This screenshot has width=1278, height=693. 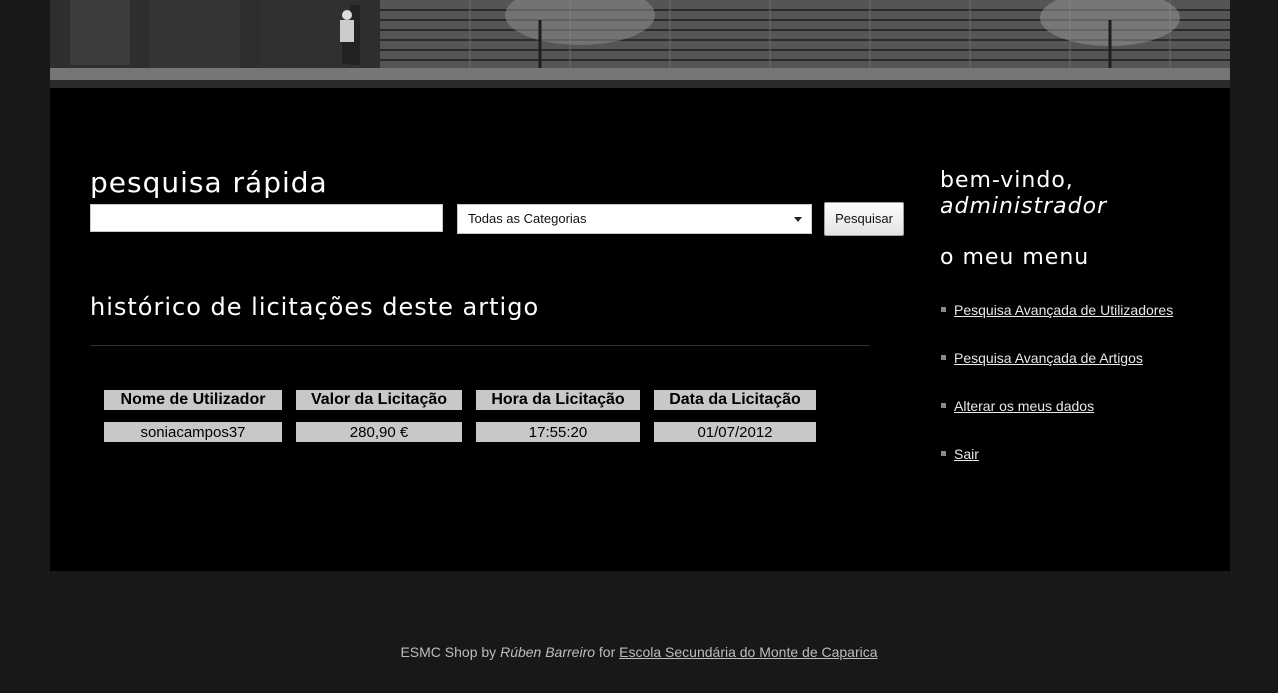 I want to click on footer-school-link: Escola Secundária do Monte de Caparica, so click(x=748, y=652).